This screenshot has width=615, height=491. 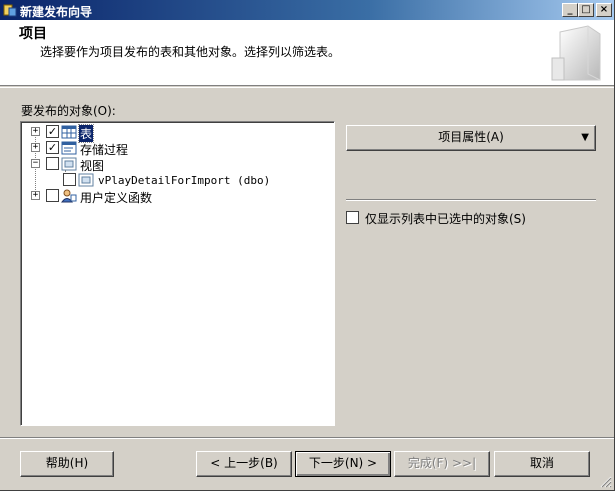 What do you see at coordinates (307, 10) in the screenshot?
I see `title-bar: 新建发布向导 _ □ ×` at bounding box center [307, 10].